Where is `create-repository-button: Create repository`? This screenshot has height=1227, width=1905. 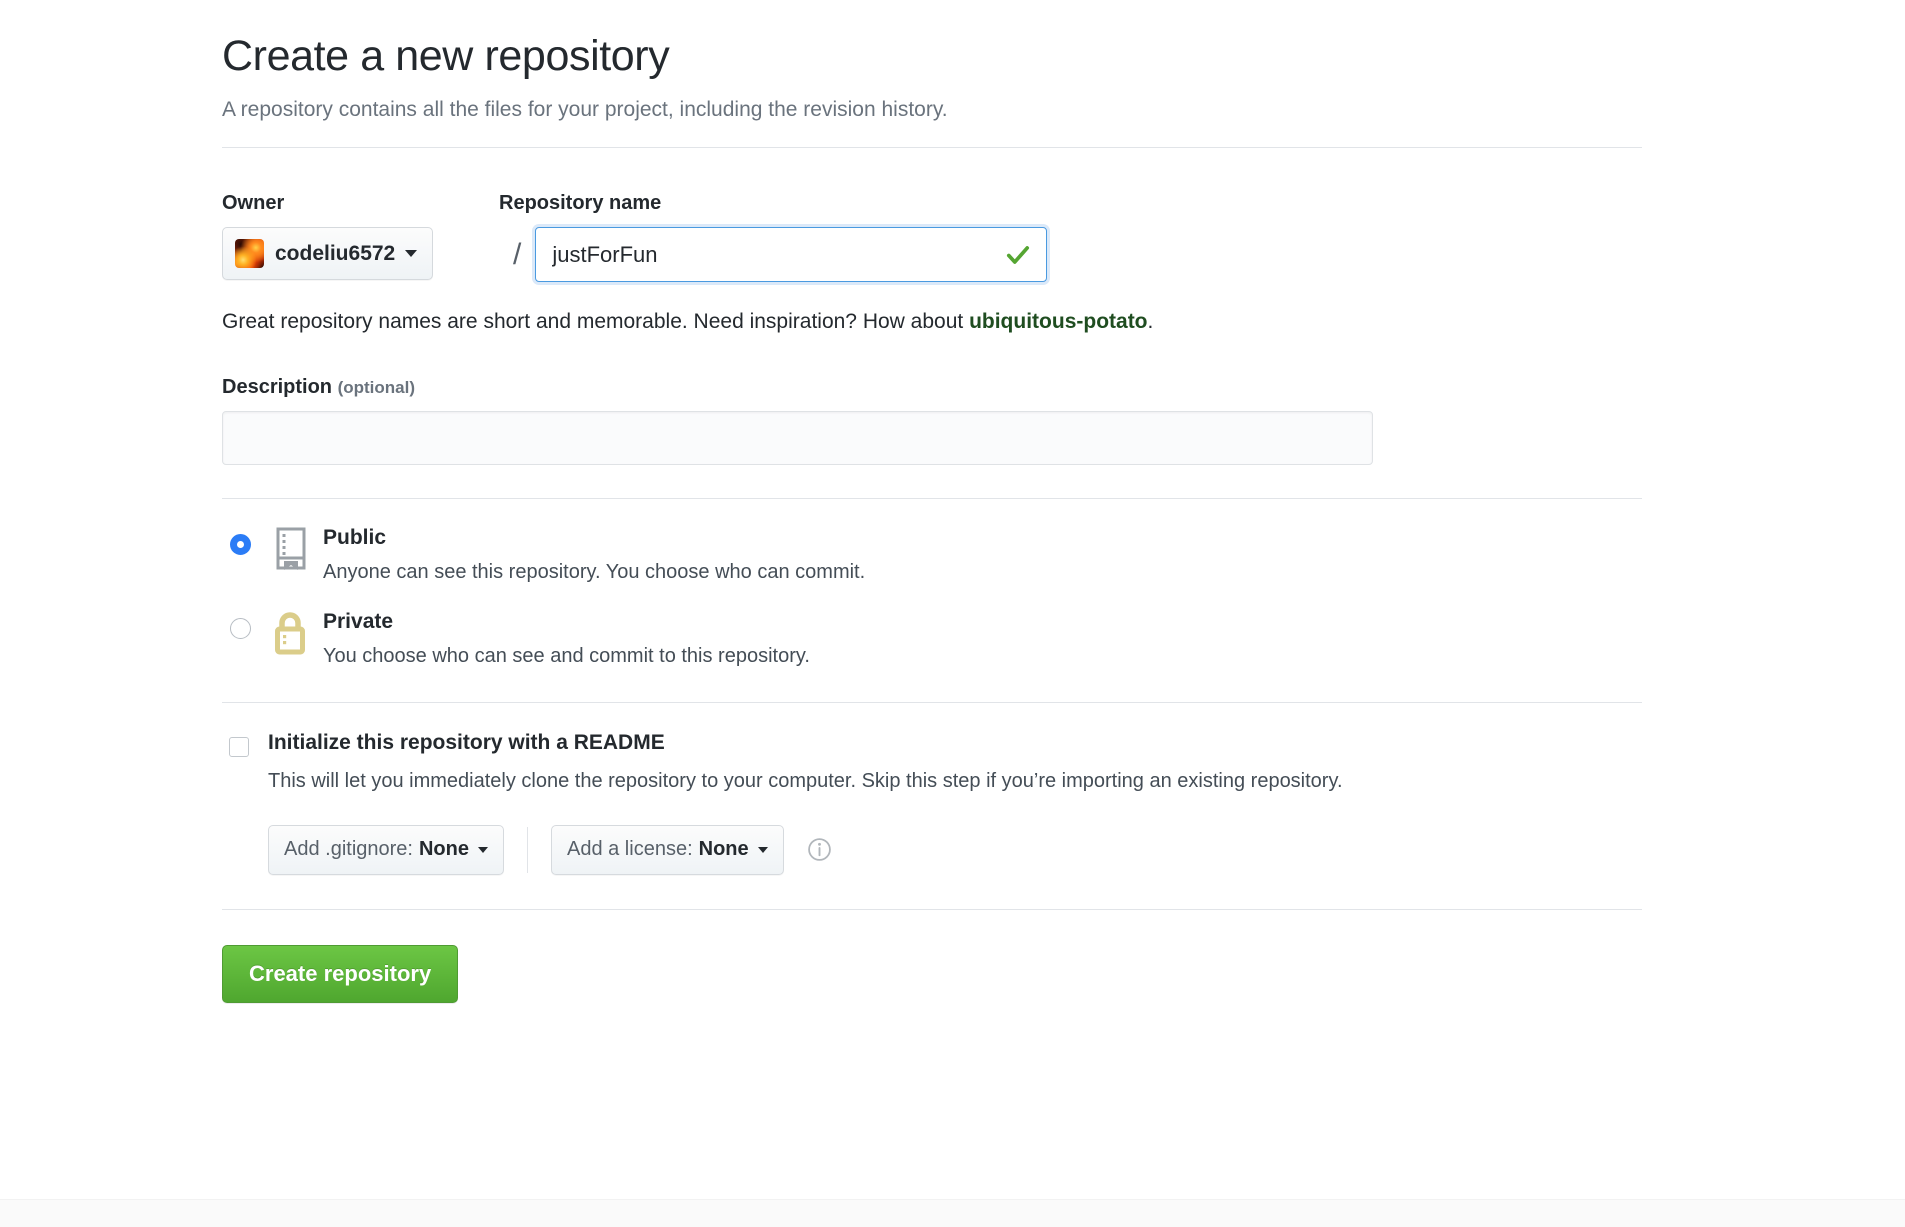 create-repository-button: Create repository is located at coordinates (340, 973).